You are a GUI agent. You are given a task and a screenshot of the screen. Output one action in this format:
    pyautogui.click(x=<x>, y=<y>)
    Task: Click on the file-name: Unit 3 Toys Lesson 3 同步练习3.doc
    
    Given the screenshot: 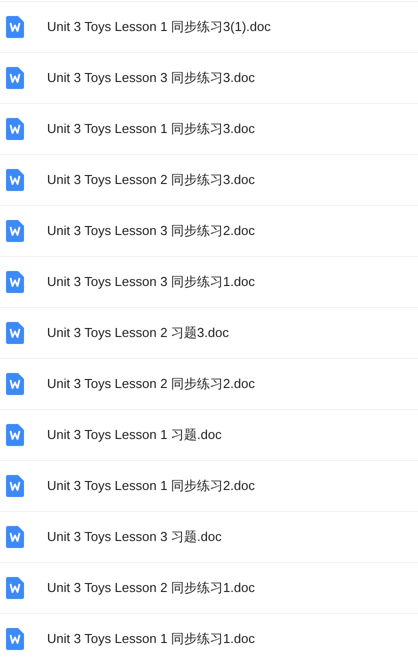 What is the action you would take?
    pyautogui.click(x=151, y=78)
    